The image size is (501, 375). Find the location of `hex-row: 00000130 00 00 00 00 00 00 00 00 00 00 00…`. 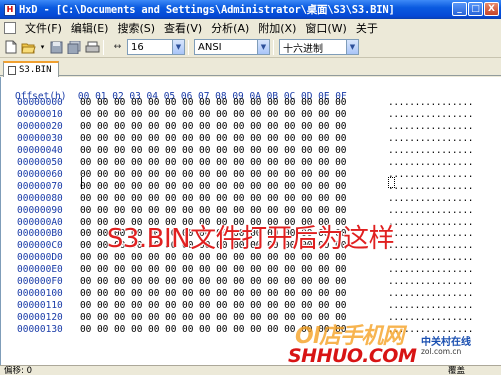

hex-row: 00000130 00 00 00 00 00 00 00 00 00 00 00… is located at coordinates (251, 330).